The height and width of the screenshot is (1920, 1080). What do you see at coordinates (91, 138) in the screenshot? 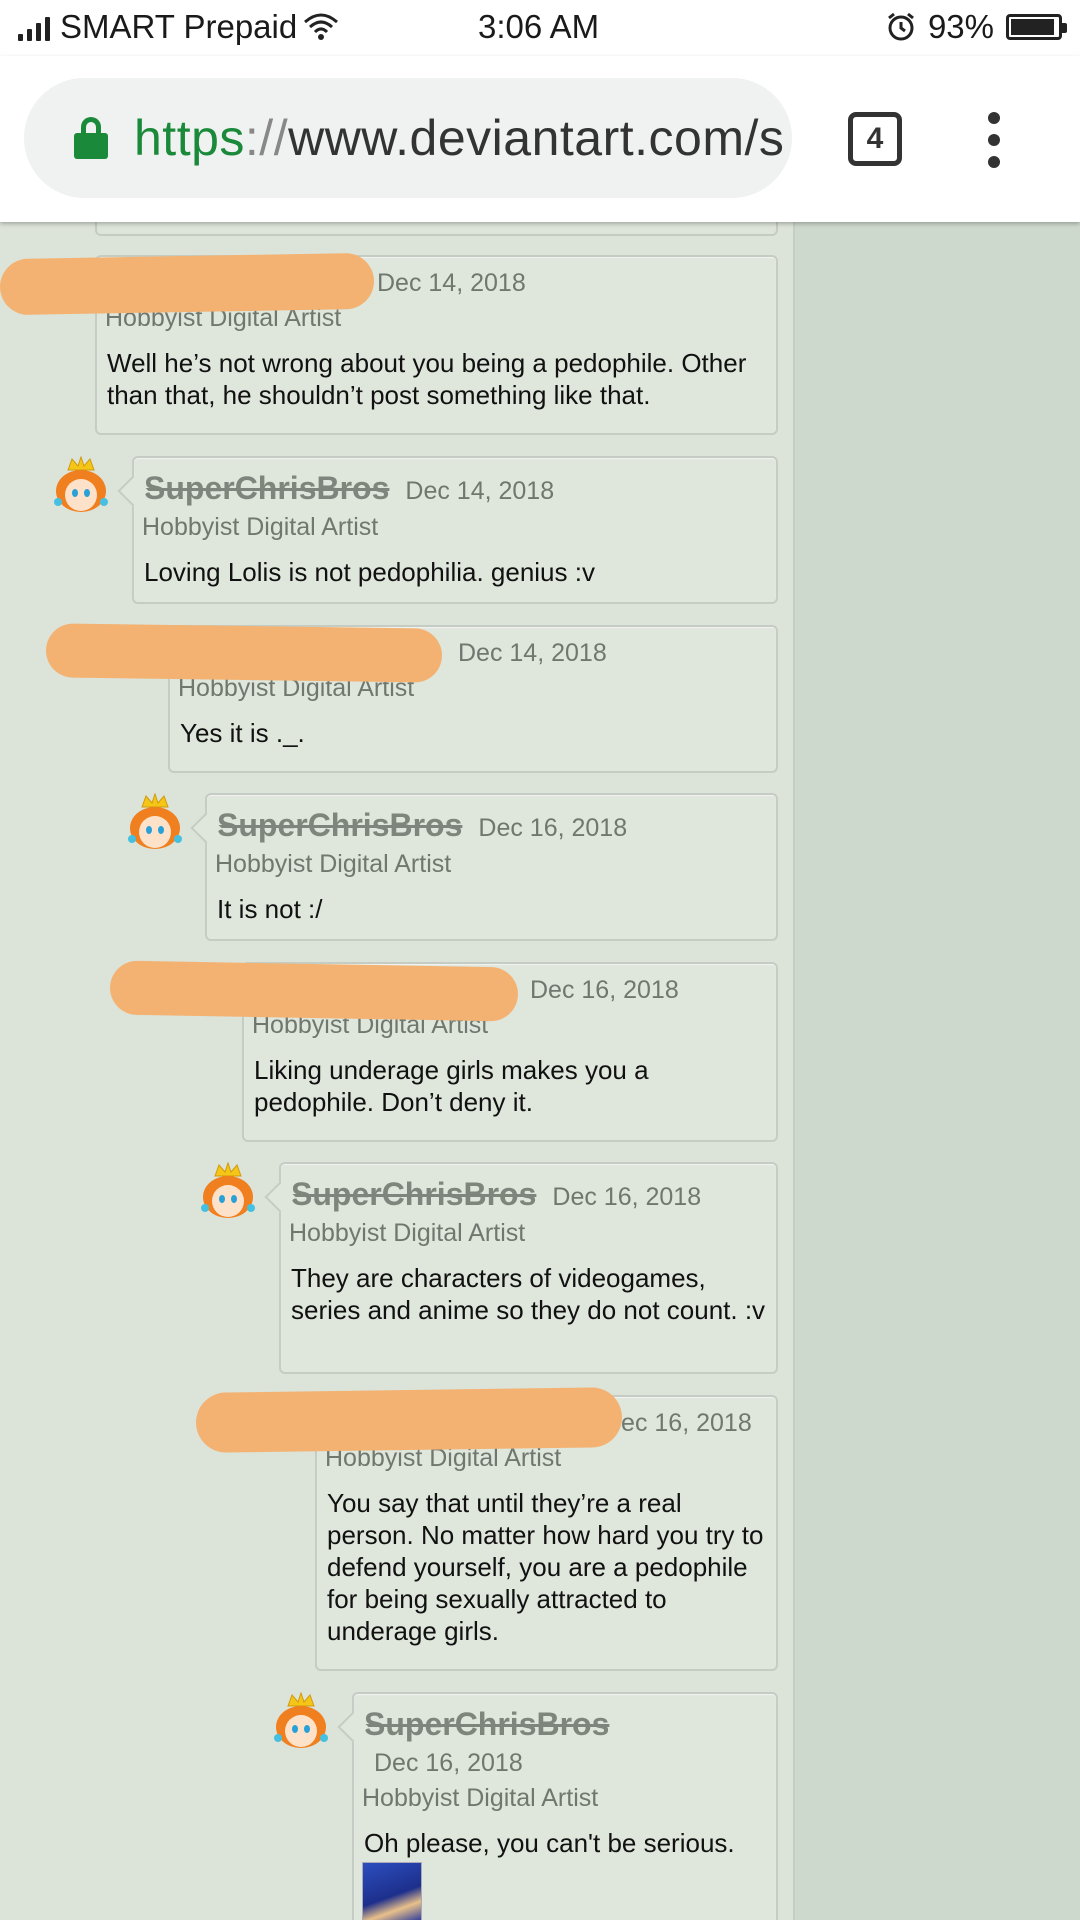
I see `lock-icon` at bounding box center [91, 138].